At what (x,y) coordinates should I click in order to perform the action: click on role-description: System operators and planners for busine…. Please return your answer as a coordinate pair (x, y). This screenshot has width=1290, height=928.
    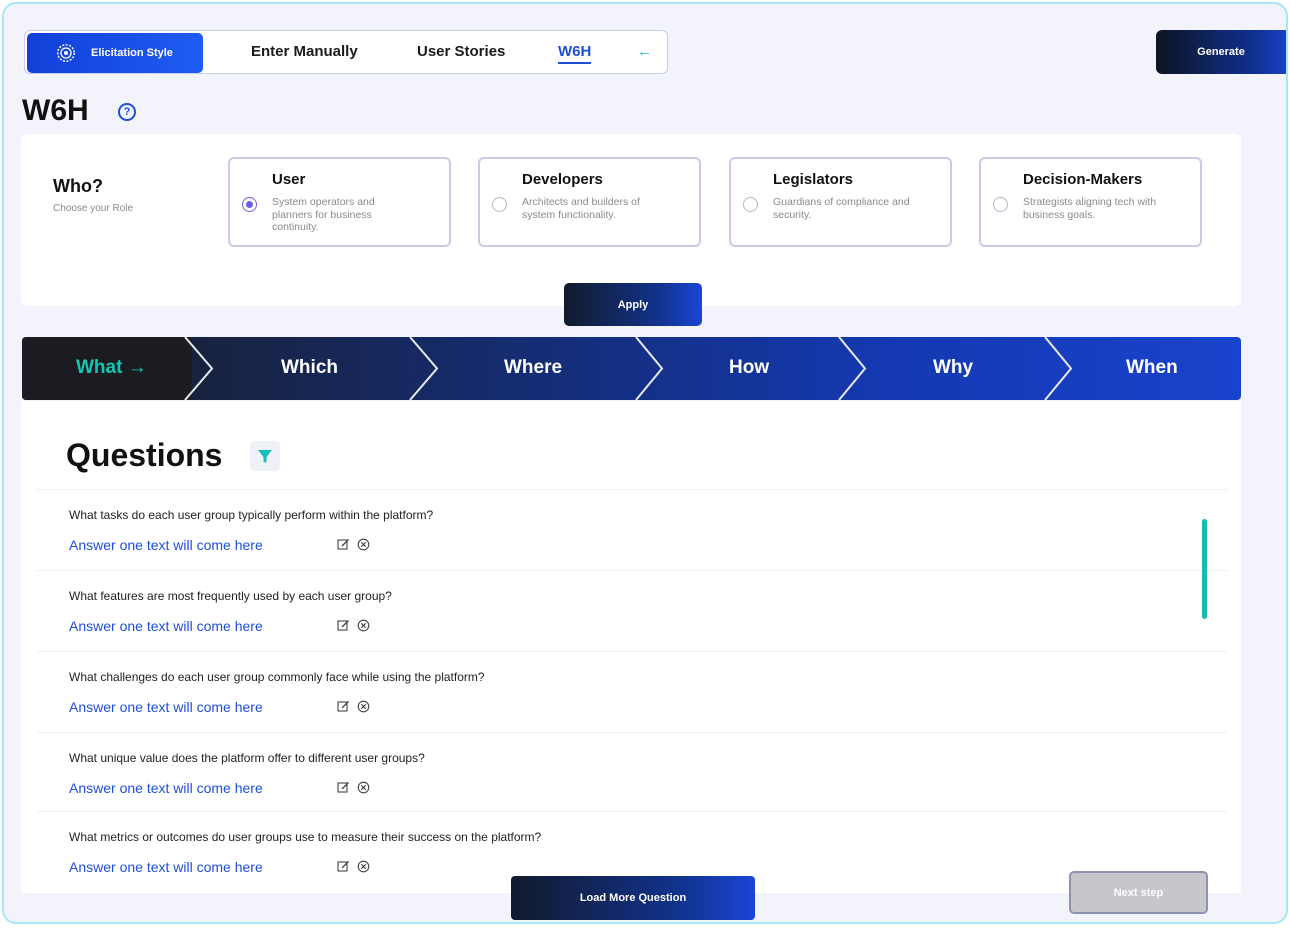
    Looking at the image, I should click on (323, 214).